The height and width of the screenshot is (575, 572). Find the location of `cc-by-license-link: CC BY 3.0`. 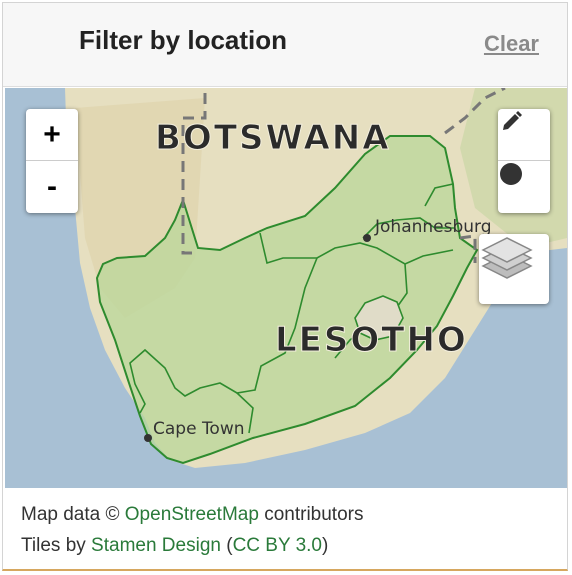

cc-by-license-link: CC BY 3.0 is located at coordinates (277, 545).